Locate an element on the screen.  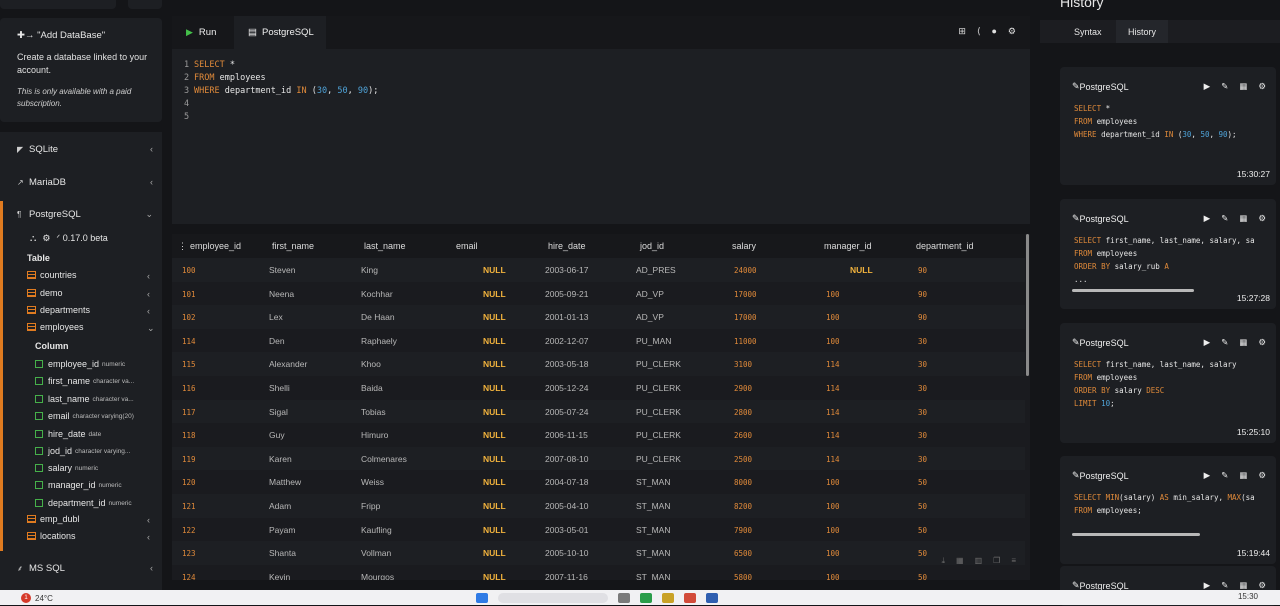
folder-icon is located at coordinates (668, 598).